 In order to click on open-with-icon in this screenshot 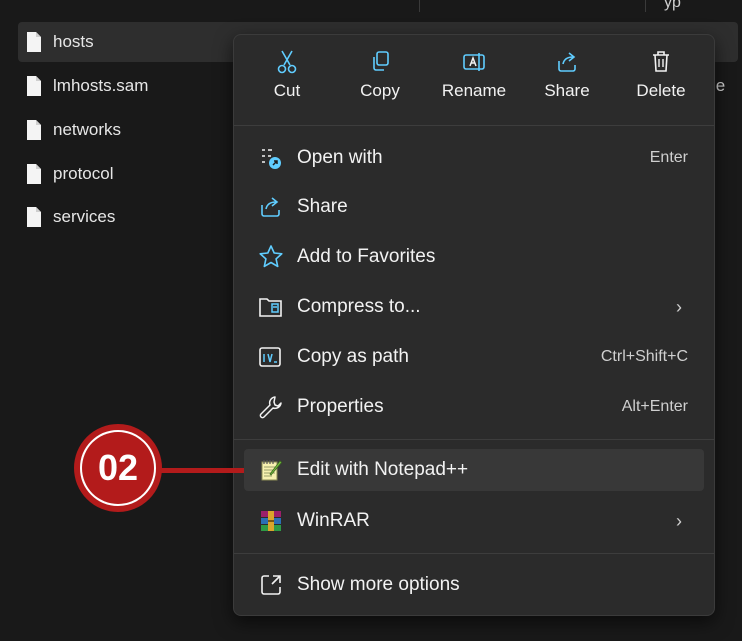, I will do `click(271, 158)`.